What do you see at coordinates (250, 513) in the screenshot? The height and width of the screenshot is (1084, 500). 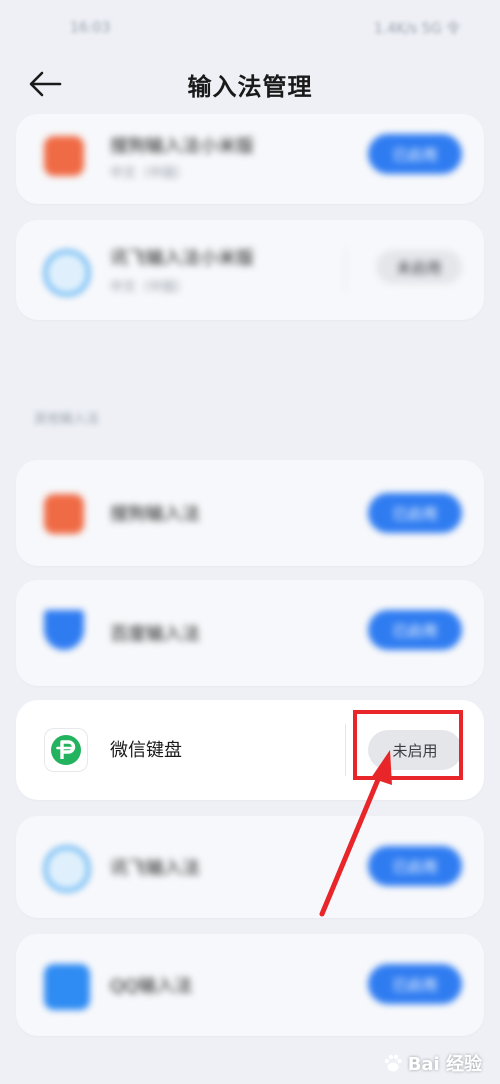 I see `input-method-card: 搜狗输入法 已启用` at bounding box center [250, 513].